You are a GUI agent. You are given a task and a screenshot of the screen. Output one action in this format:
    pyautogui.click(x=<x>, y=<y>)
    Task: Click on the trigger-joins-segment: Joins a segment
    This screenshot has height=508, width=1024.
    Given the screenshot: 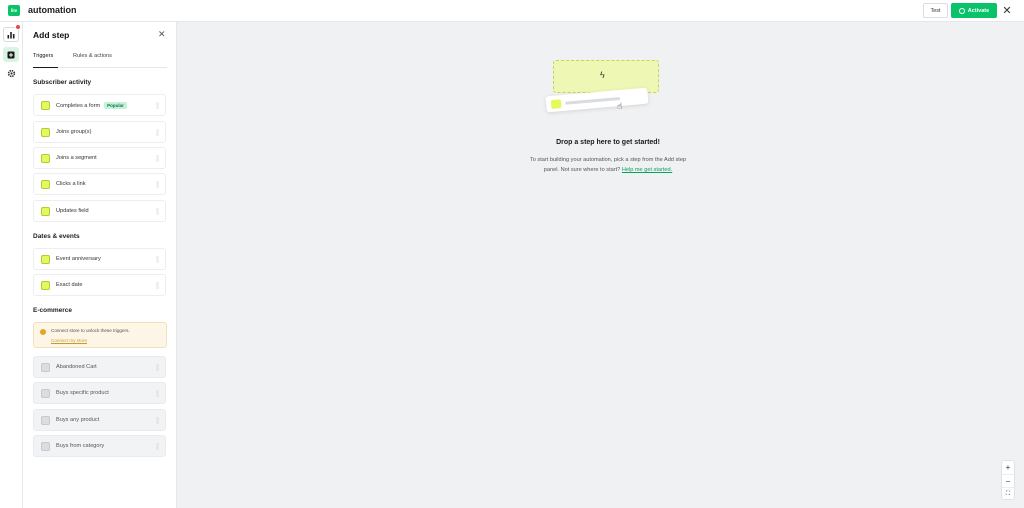 What is the action you would take?
    pyautogui.click(x=99, y=158)
    